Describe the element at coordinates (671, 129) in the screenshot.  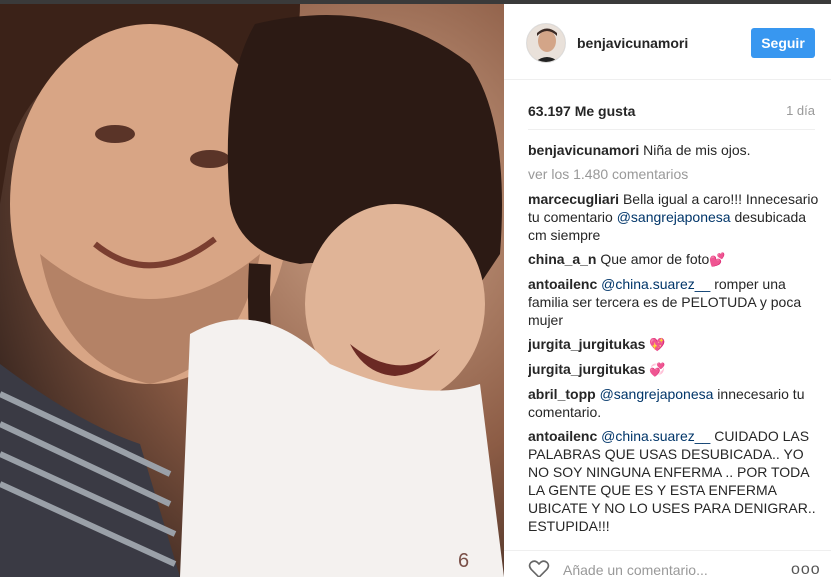
I see `divider` at that location.